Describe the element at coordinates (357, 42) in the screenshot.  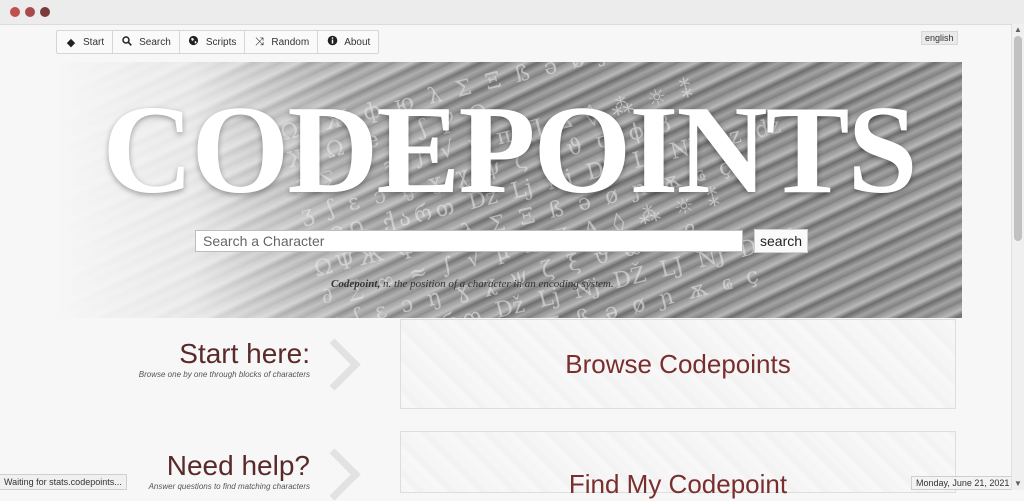
I see `nav-item-label: About` at that location.